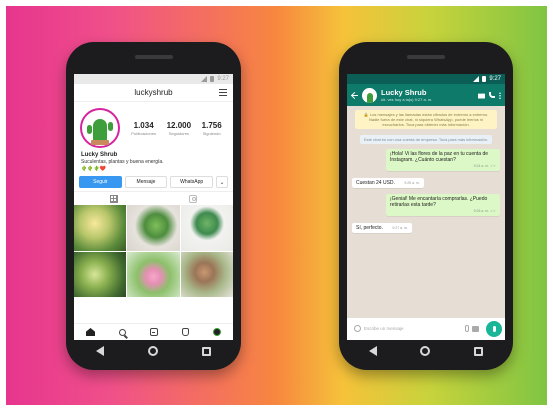 The width and height of the screenshot is (553, 411). I want to click on bio-name: Lucky Shrub, so click(99, 155).